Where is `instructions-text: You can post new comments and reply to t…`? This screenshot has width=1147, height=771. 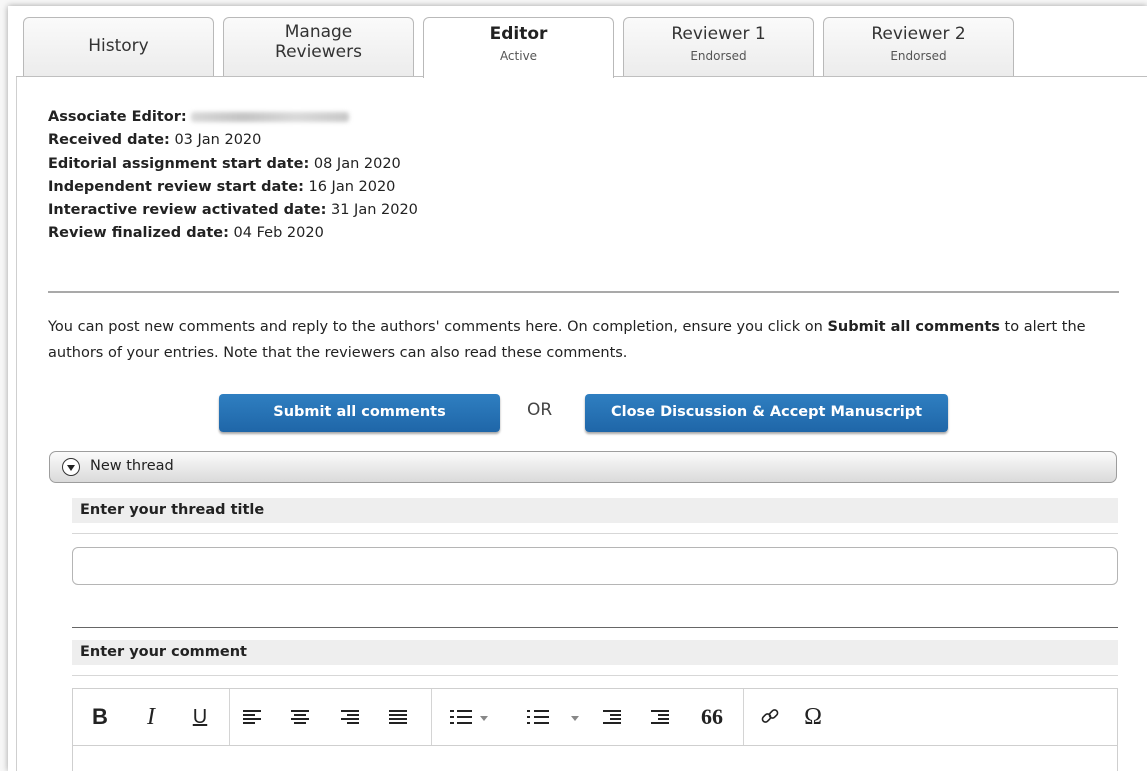 instructions-text: You can post new comments and reply to t… is located at coordinates (583, 340).